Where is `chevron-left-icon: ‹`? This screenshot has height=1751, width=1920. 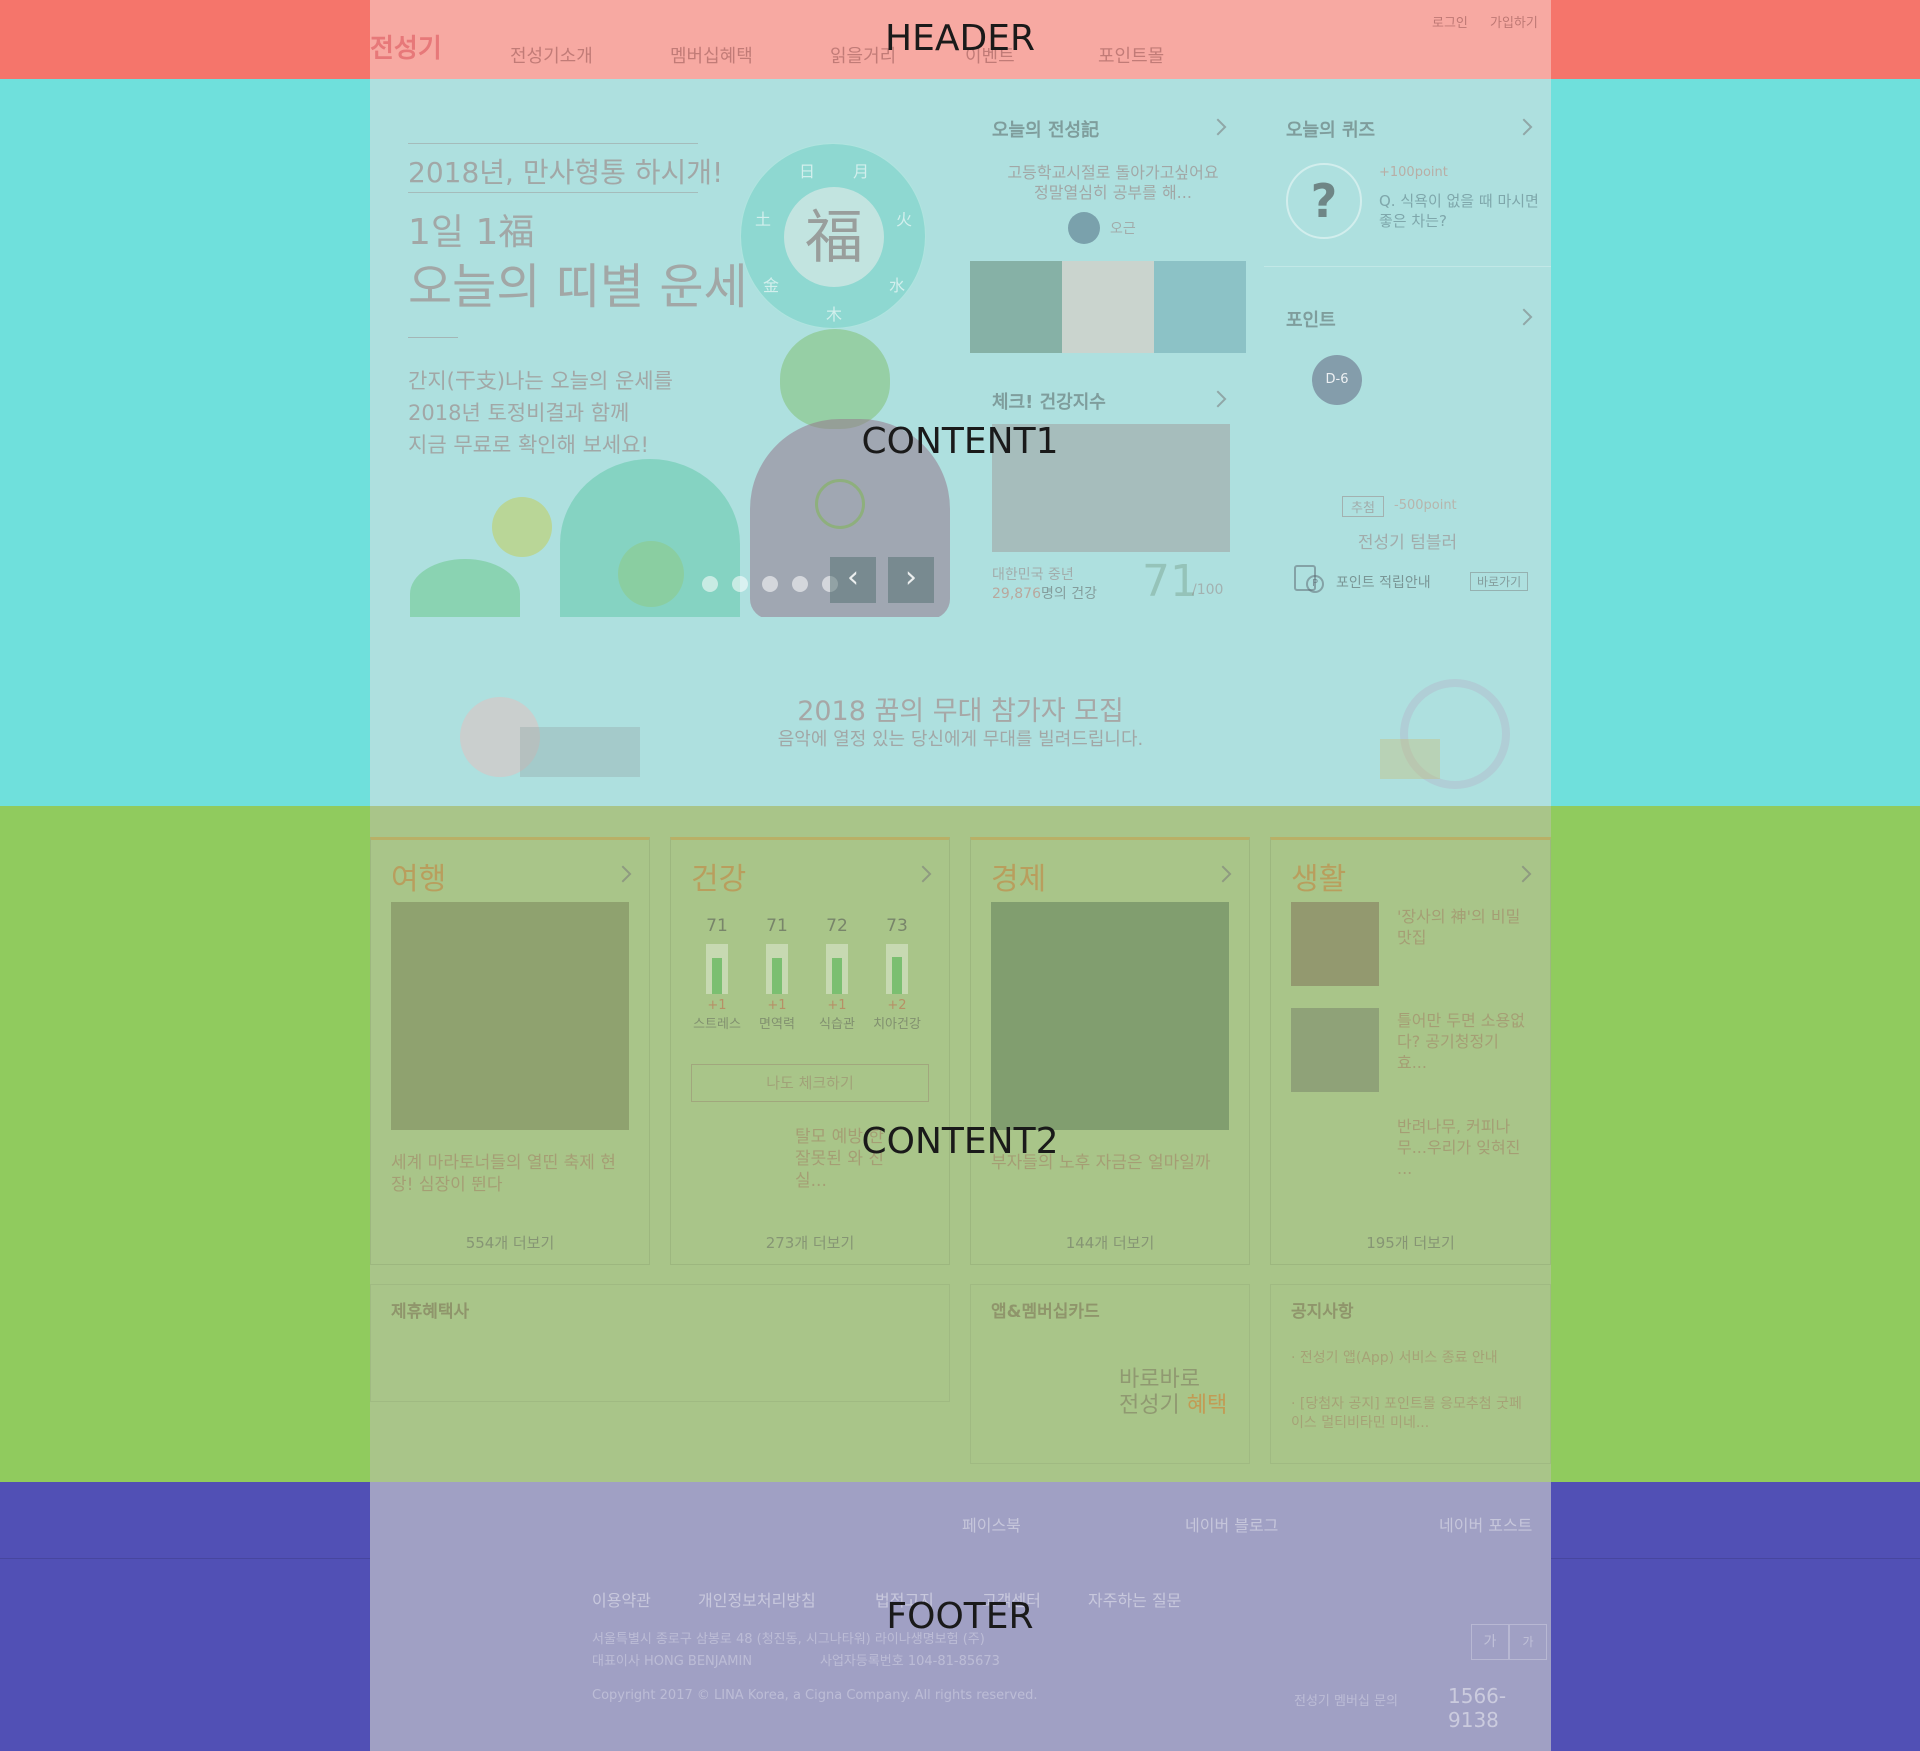 chevron-left-icon: ‹ is located at coordinates (853, 577).